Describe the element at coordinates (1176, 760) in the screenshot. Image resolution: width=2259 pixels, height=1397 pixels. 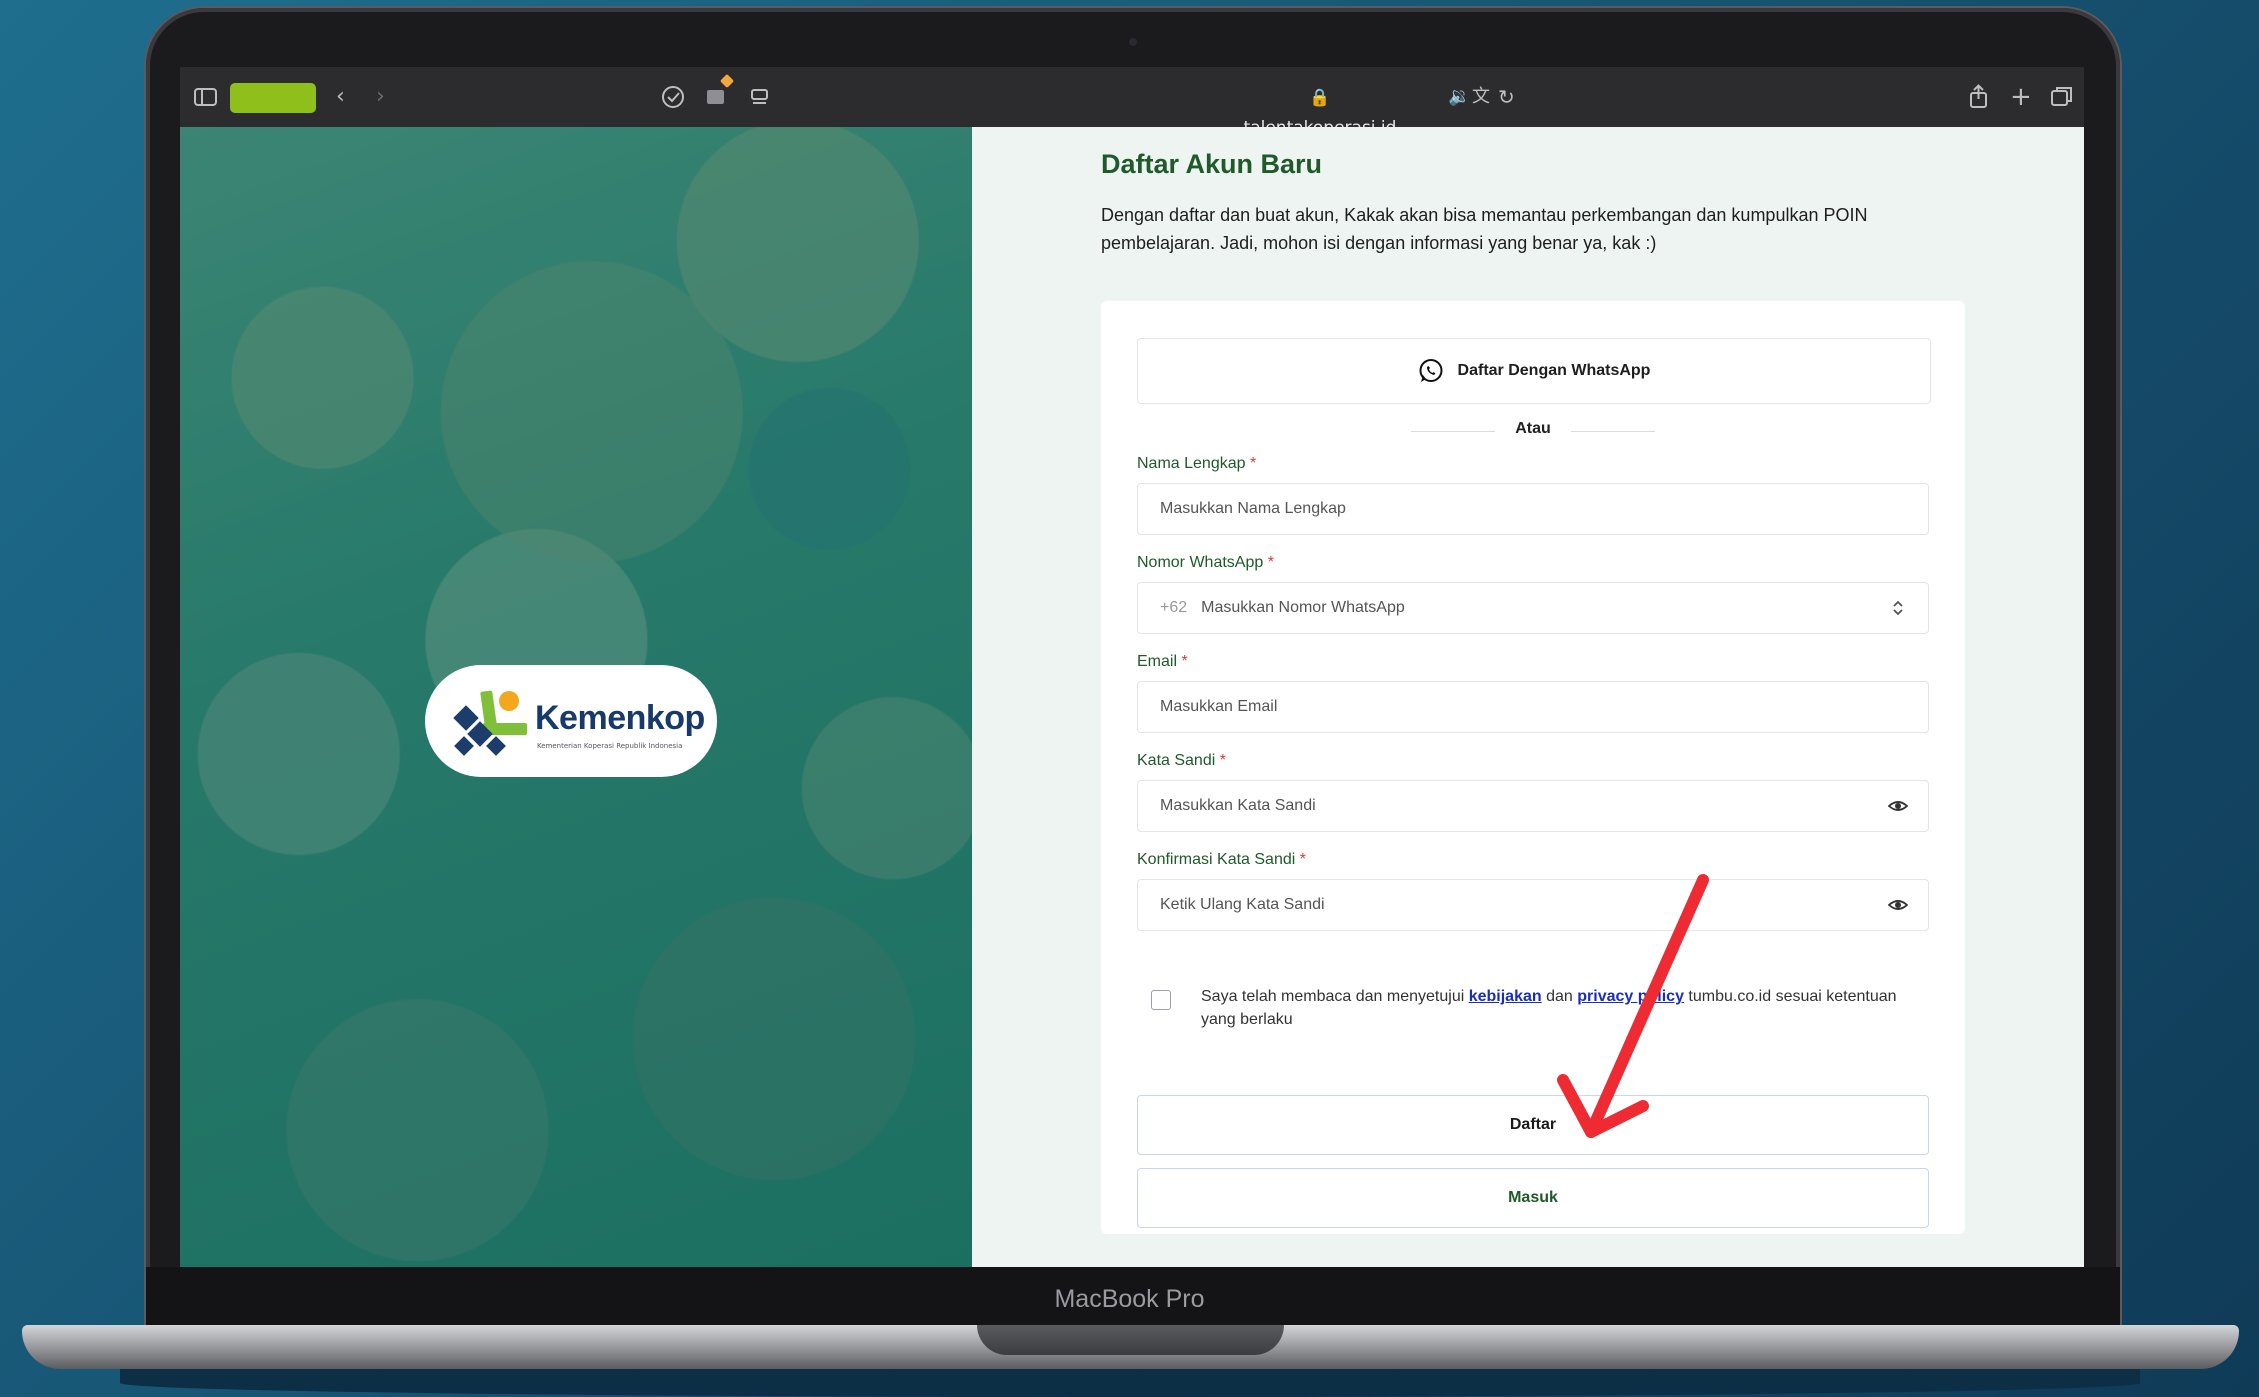
I see `password-label-text: Kata Sandi` at that location.